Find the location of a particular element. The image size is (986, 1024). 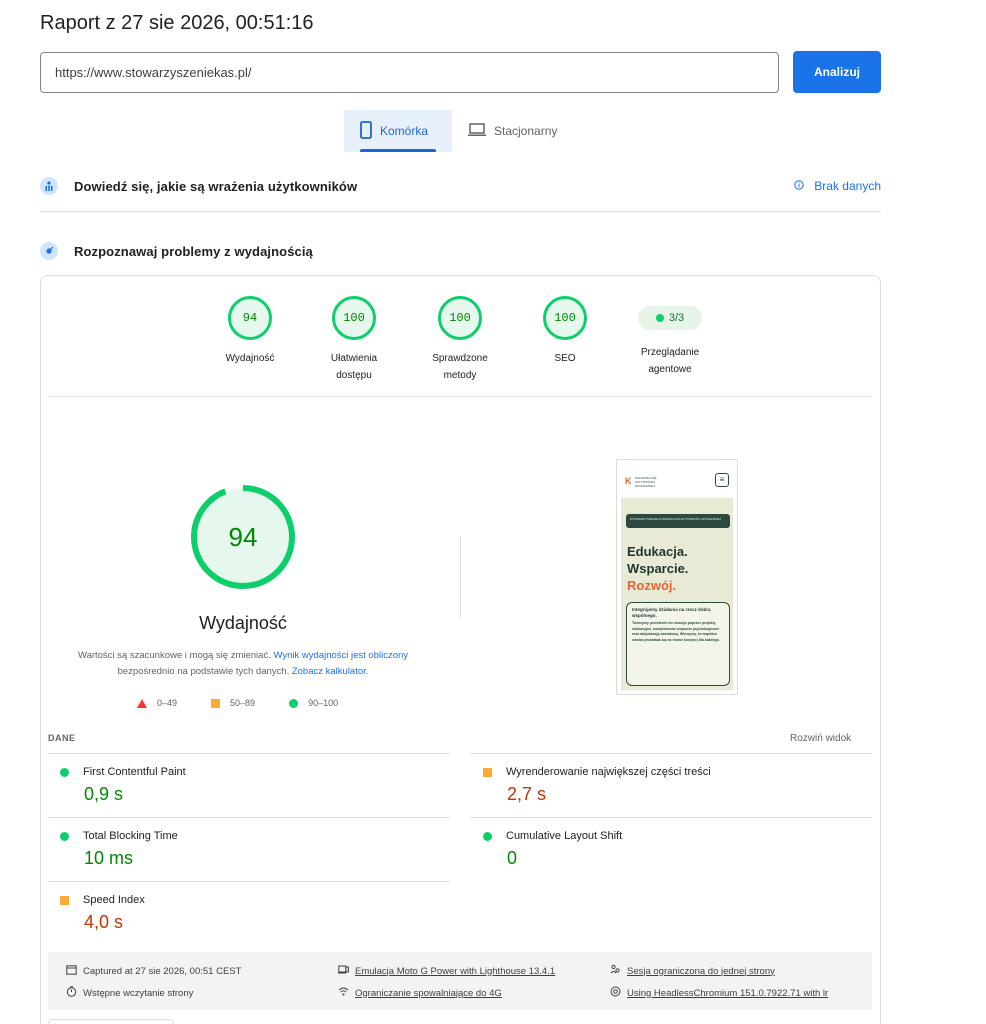

lab-icon is located at coordinates (49, 251).